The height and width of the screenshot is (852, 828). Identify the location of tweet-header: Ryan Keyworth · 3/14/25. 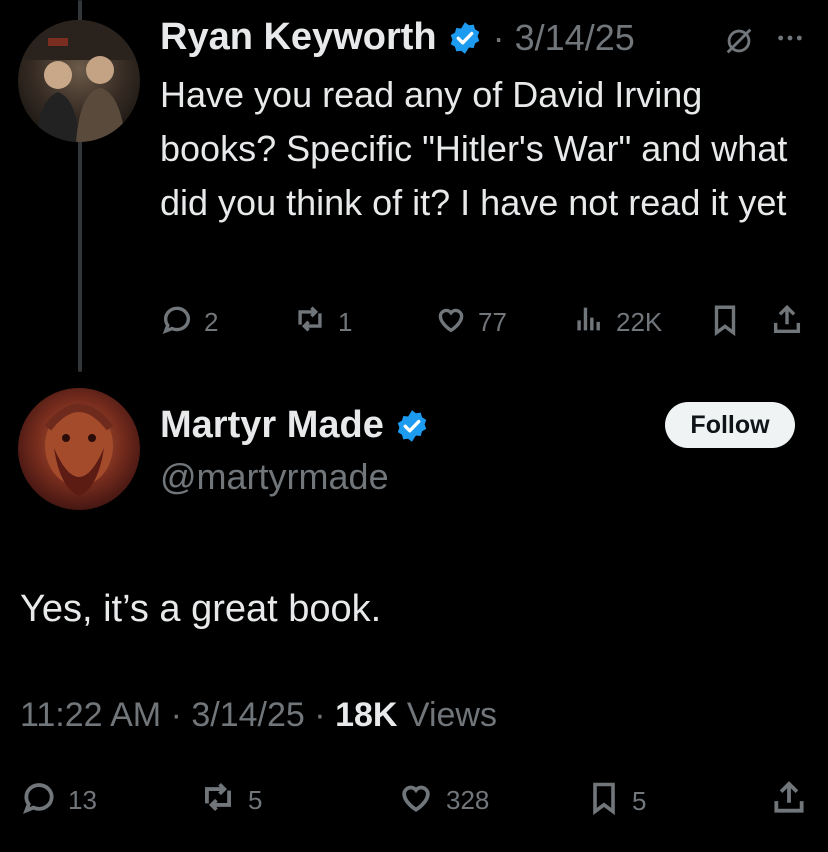
(397, 37).